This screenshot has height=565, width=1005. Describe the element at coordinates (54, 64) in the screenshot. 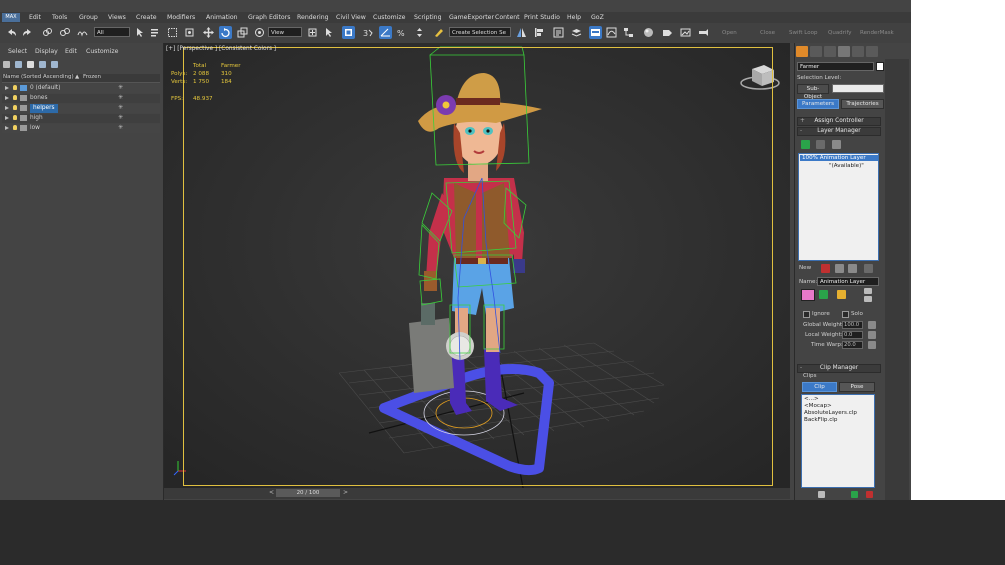

I see `select-layer-icon` at that location.